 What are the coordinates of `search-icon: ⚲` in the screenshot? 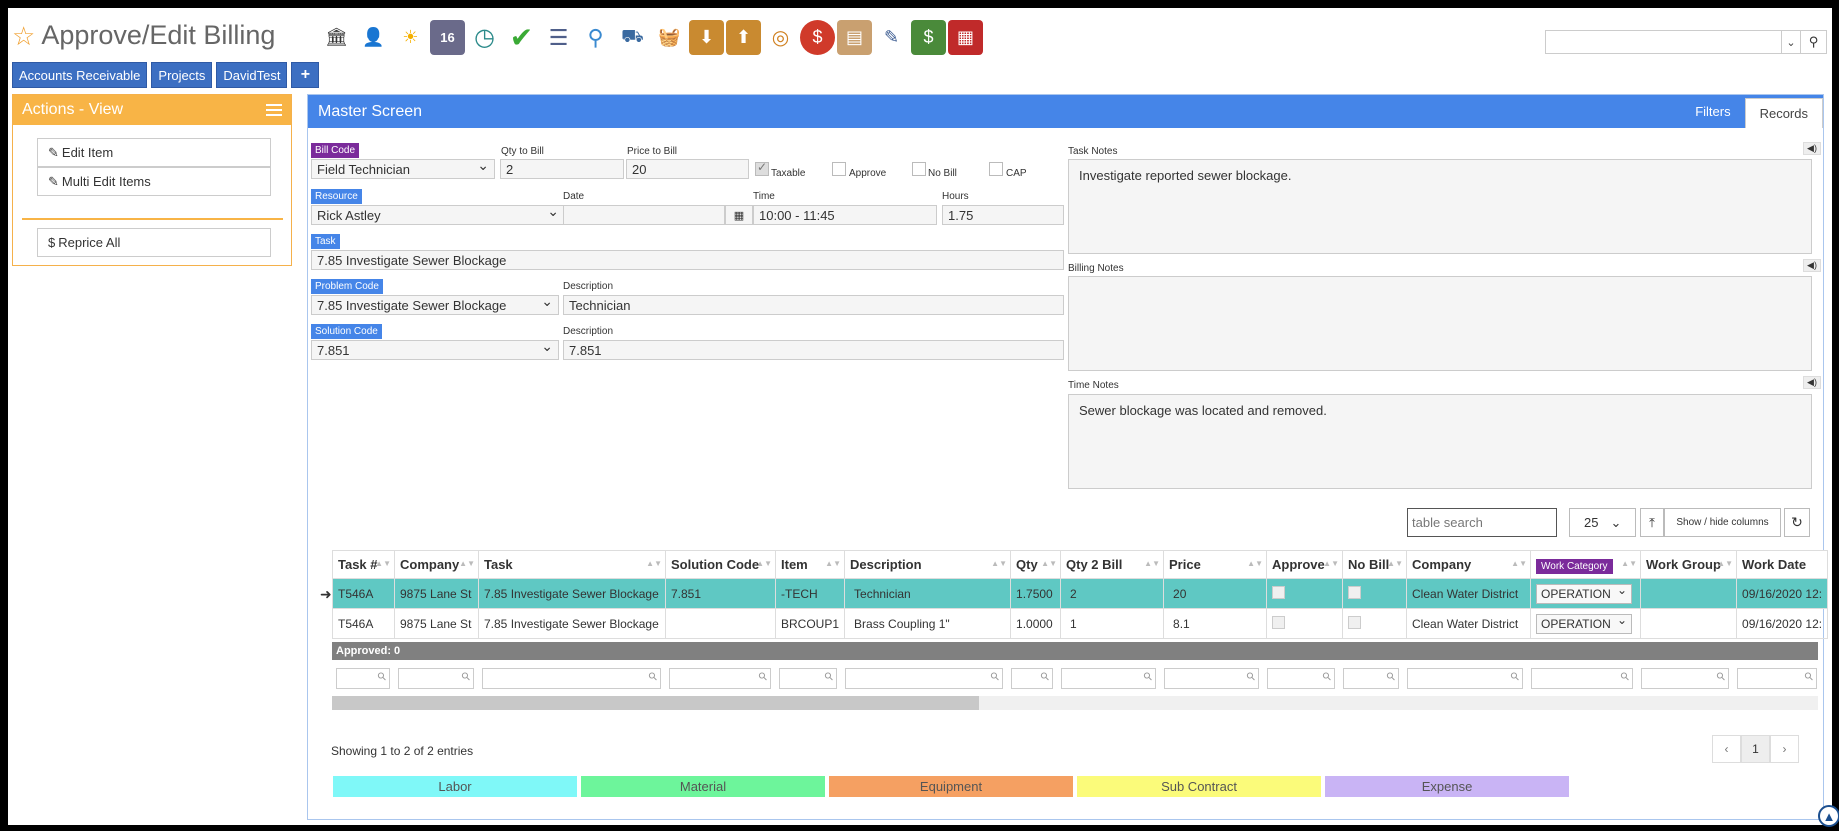 It's located at (1814, 42).